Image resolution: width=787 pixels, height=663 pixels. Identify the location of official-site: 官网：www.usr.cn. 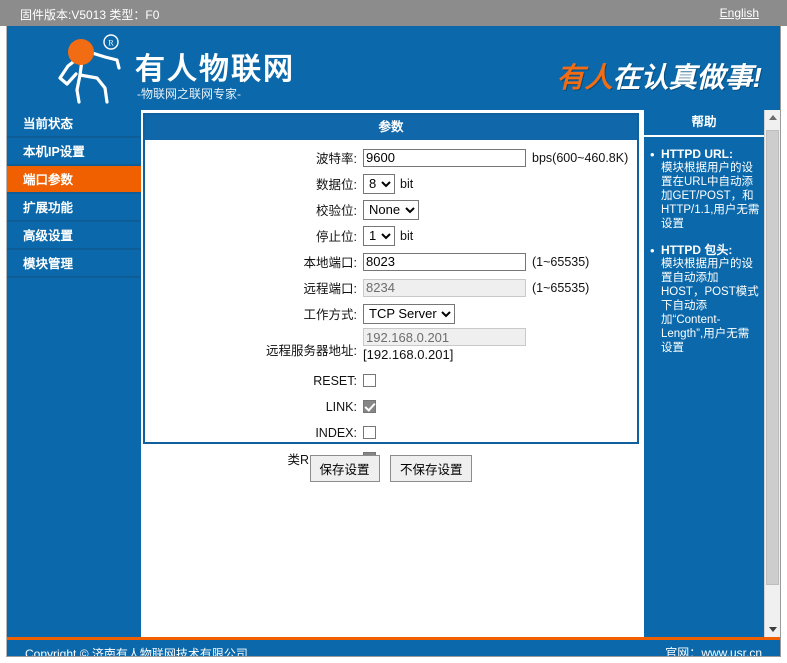
(713, 650).